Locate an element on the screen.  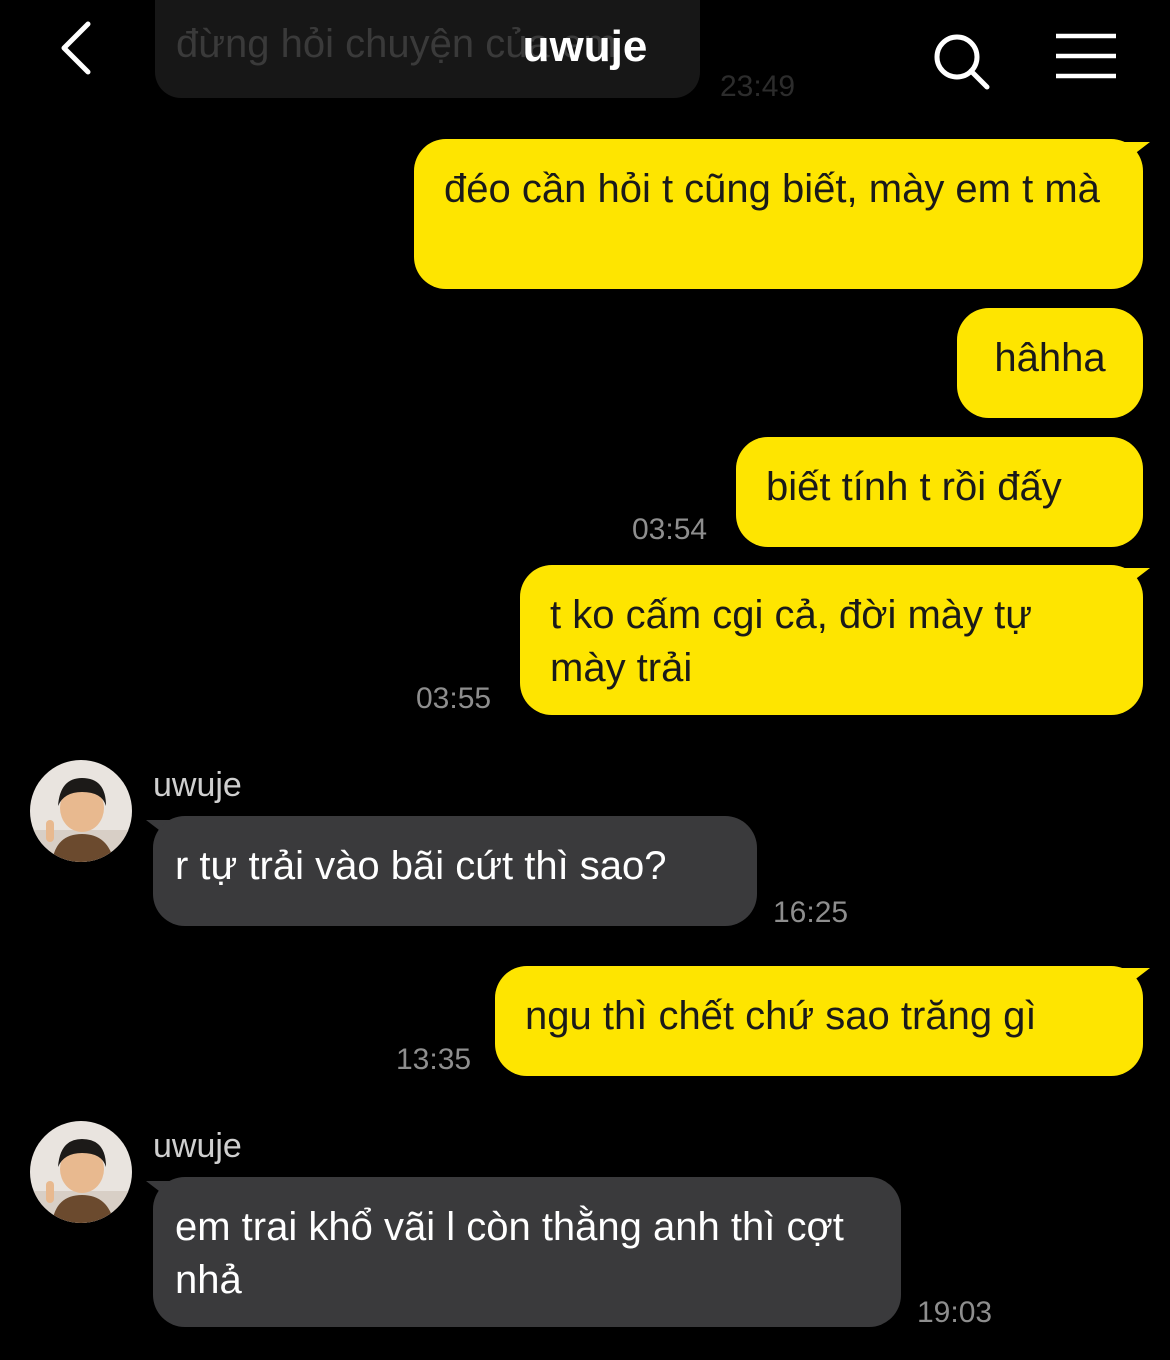
search-button is located at coordinates (962, 62).